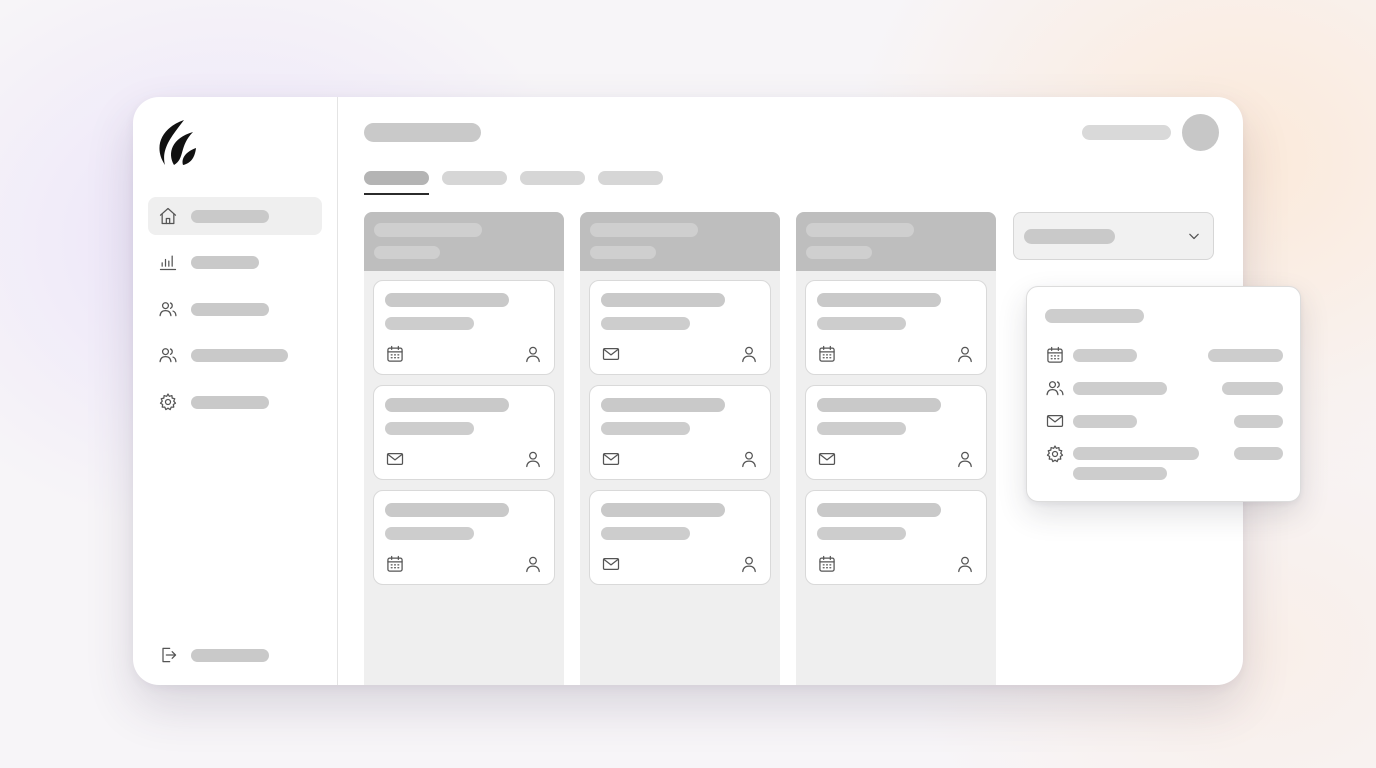 This screenshot has height=768, width=1376. What do you see at coordinates (168, 655) in the screenshot?
I see `logout-icon` at bounding box center [168, 655].